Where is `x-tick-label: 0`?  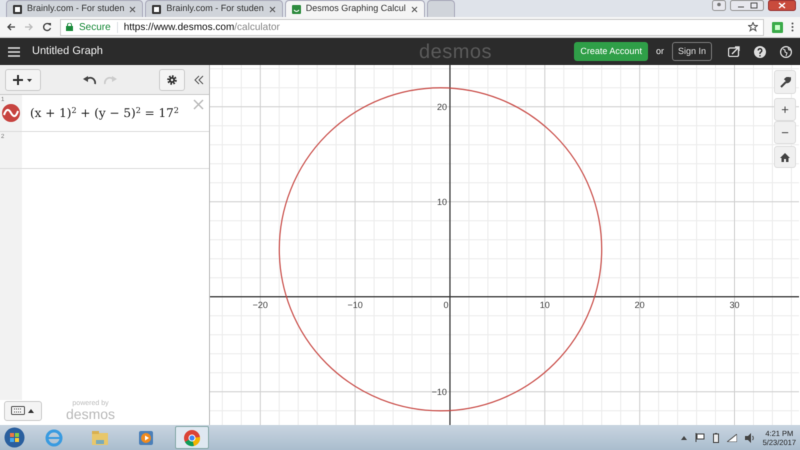
x-tick-label: 0 is located at coordinates (445, 305).